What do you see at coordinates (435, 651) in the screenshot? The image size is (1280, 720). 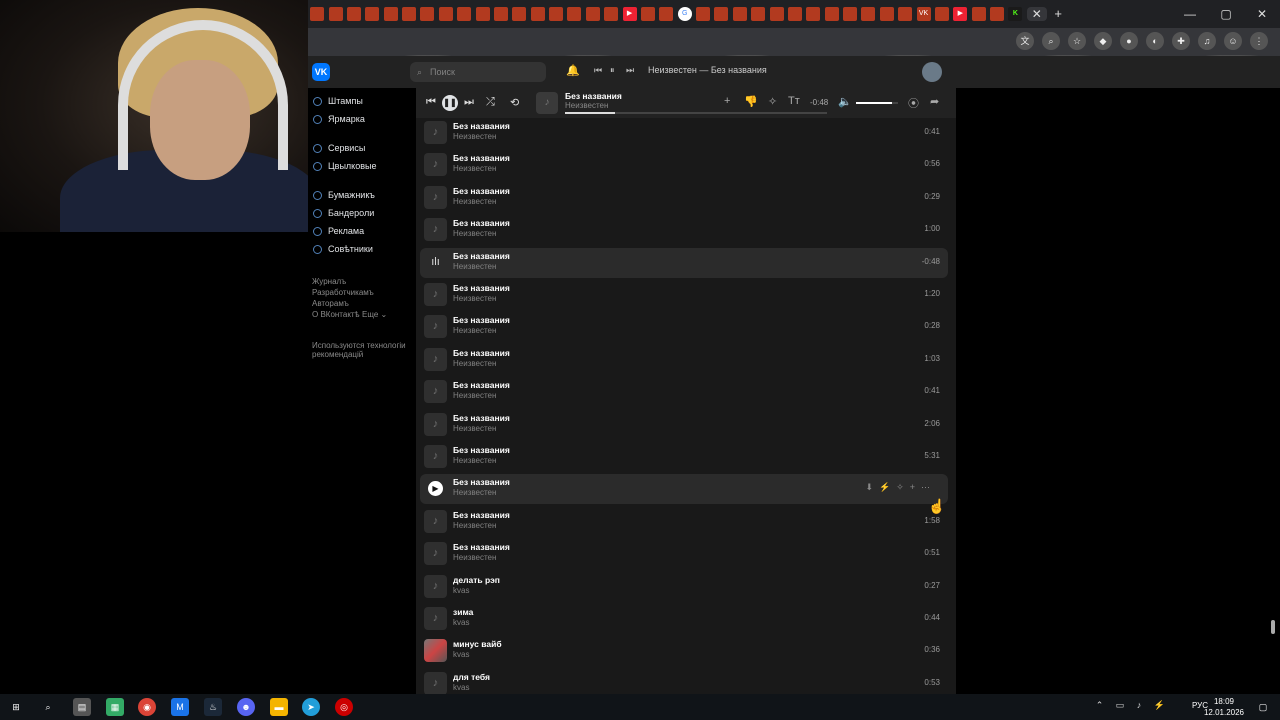 I see `track-cover-image` at bounding box center [435, 651].